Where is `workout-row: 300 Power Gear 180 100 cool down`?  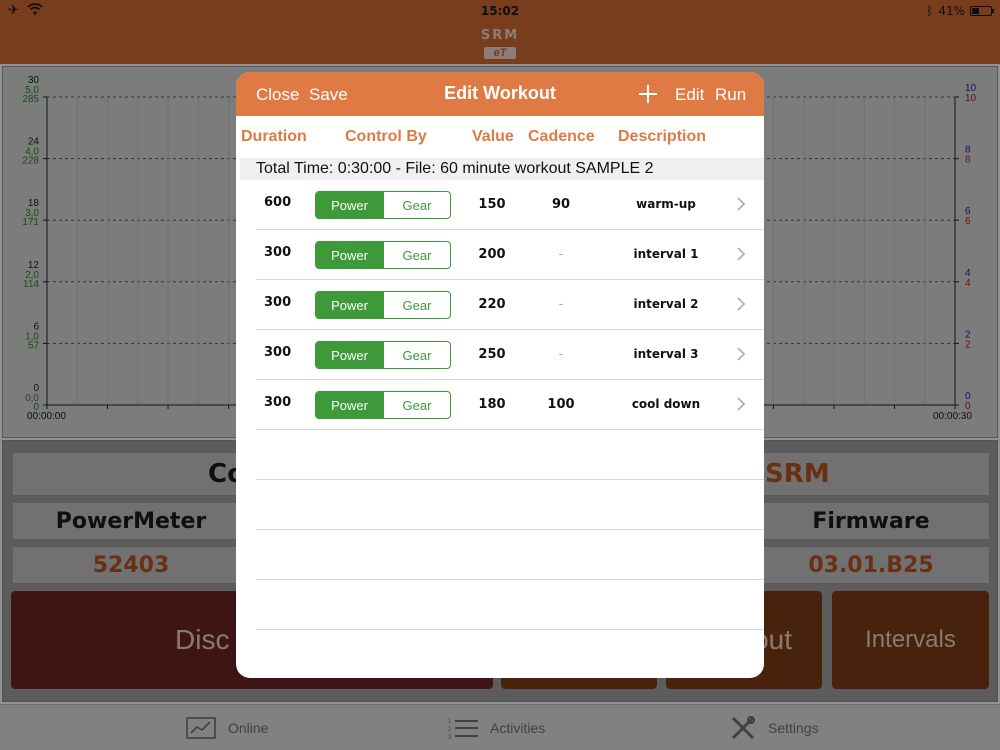
workout-row: 300 Power Gear 180 100 cool down is located at coordinates (510, 405).